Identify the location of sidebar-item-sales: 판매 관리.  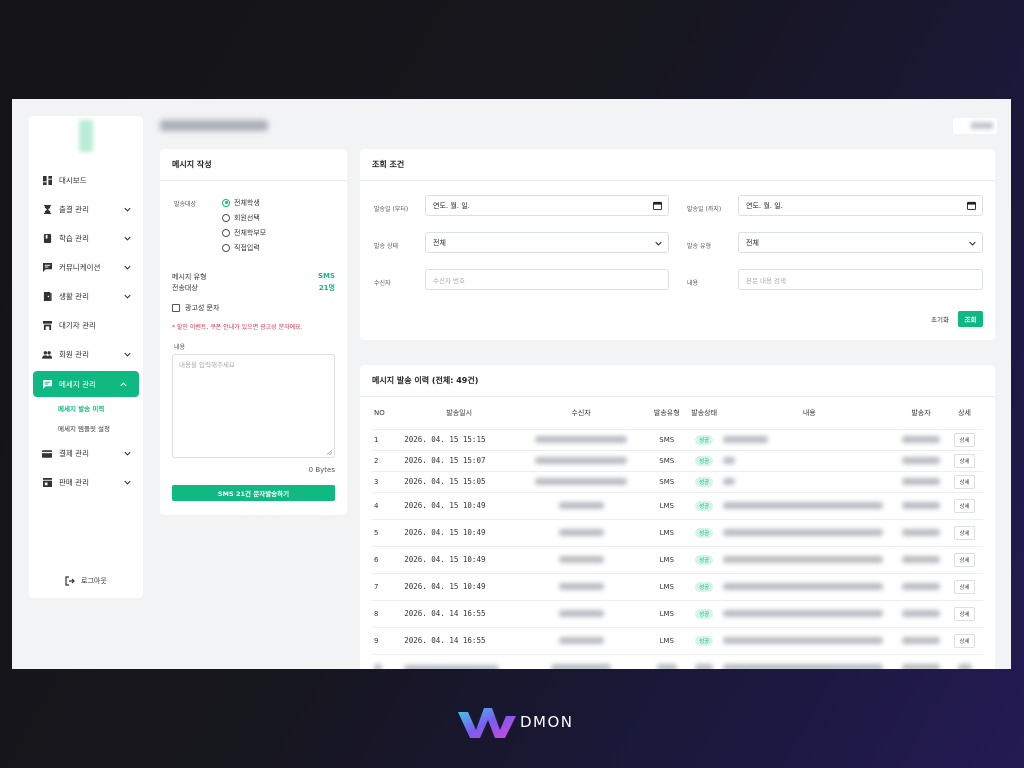
(86, 482).